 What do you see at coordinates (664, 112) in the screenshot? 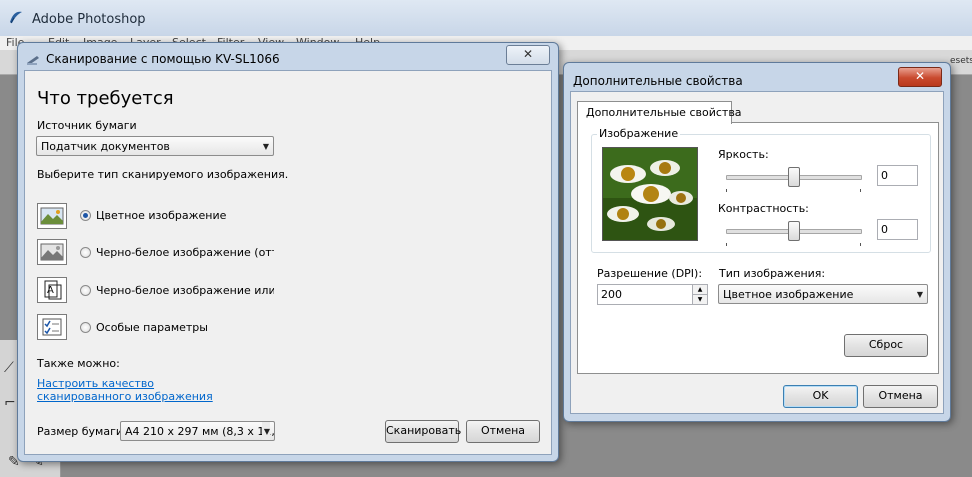
I see `tab-label: Дополнительные свойства` at bounding box center [664, 112].